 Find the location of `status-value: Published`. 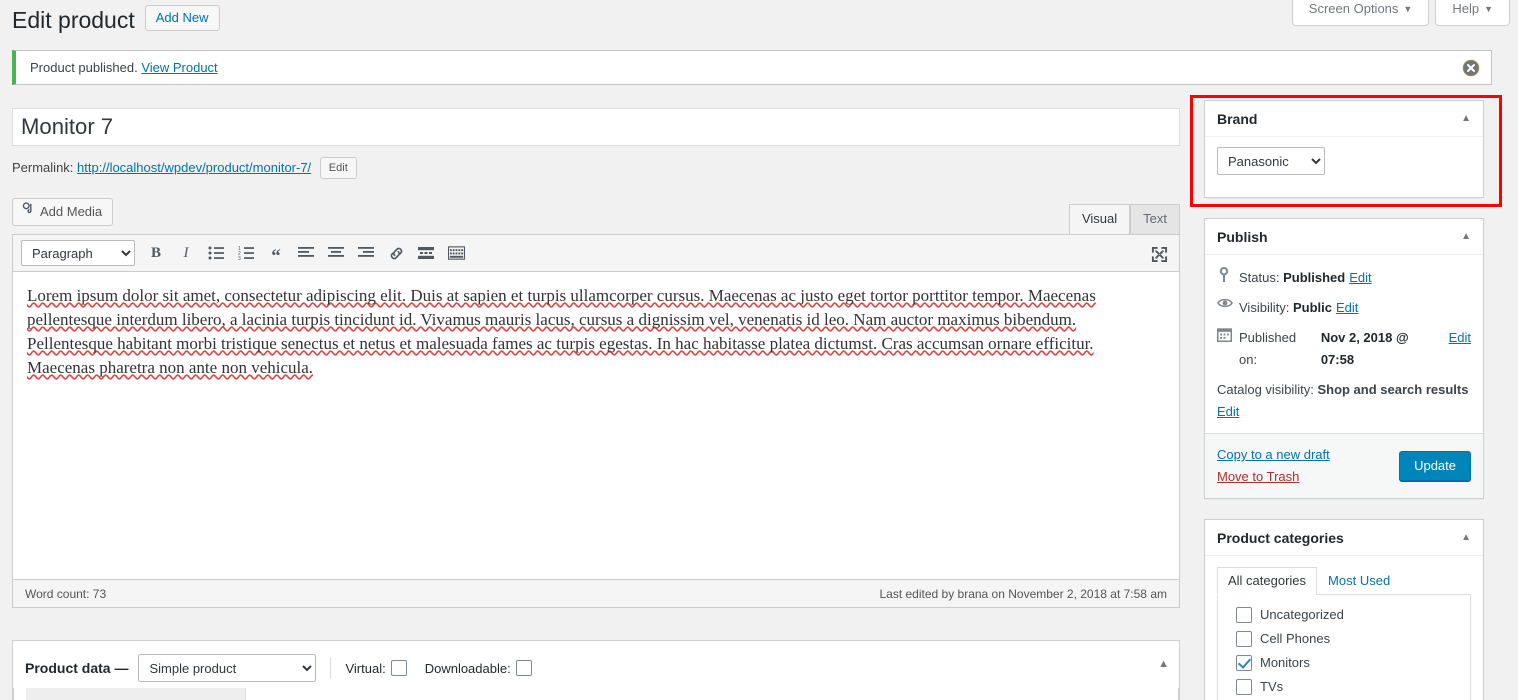

status-value: Published is located at coordinates (1314, 277).